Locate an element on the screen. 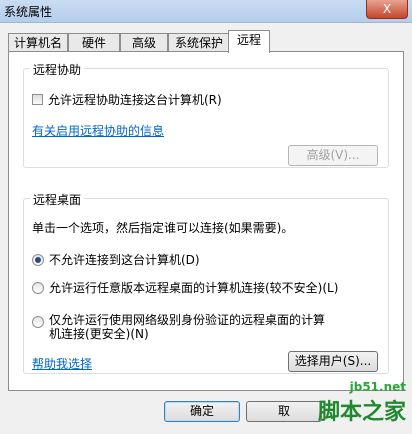 Image resolution: width=412 pixels, height=434 pixels. allow-remote-assistance-label: 允许远程协助连接这台计算机(R) is located at coordinates (135, 100).